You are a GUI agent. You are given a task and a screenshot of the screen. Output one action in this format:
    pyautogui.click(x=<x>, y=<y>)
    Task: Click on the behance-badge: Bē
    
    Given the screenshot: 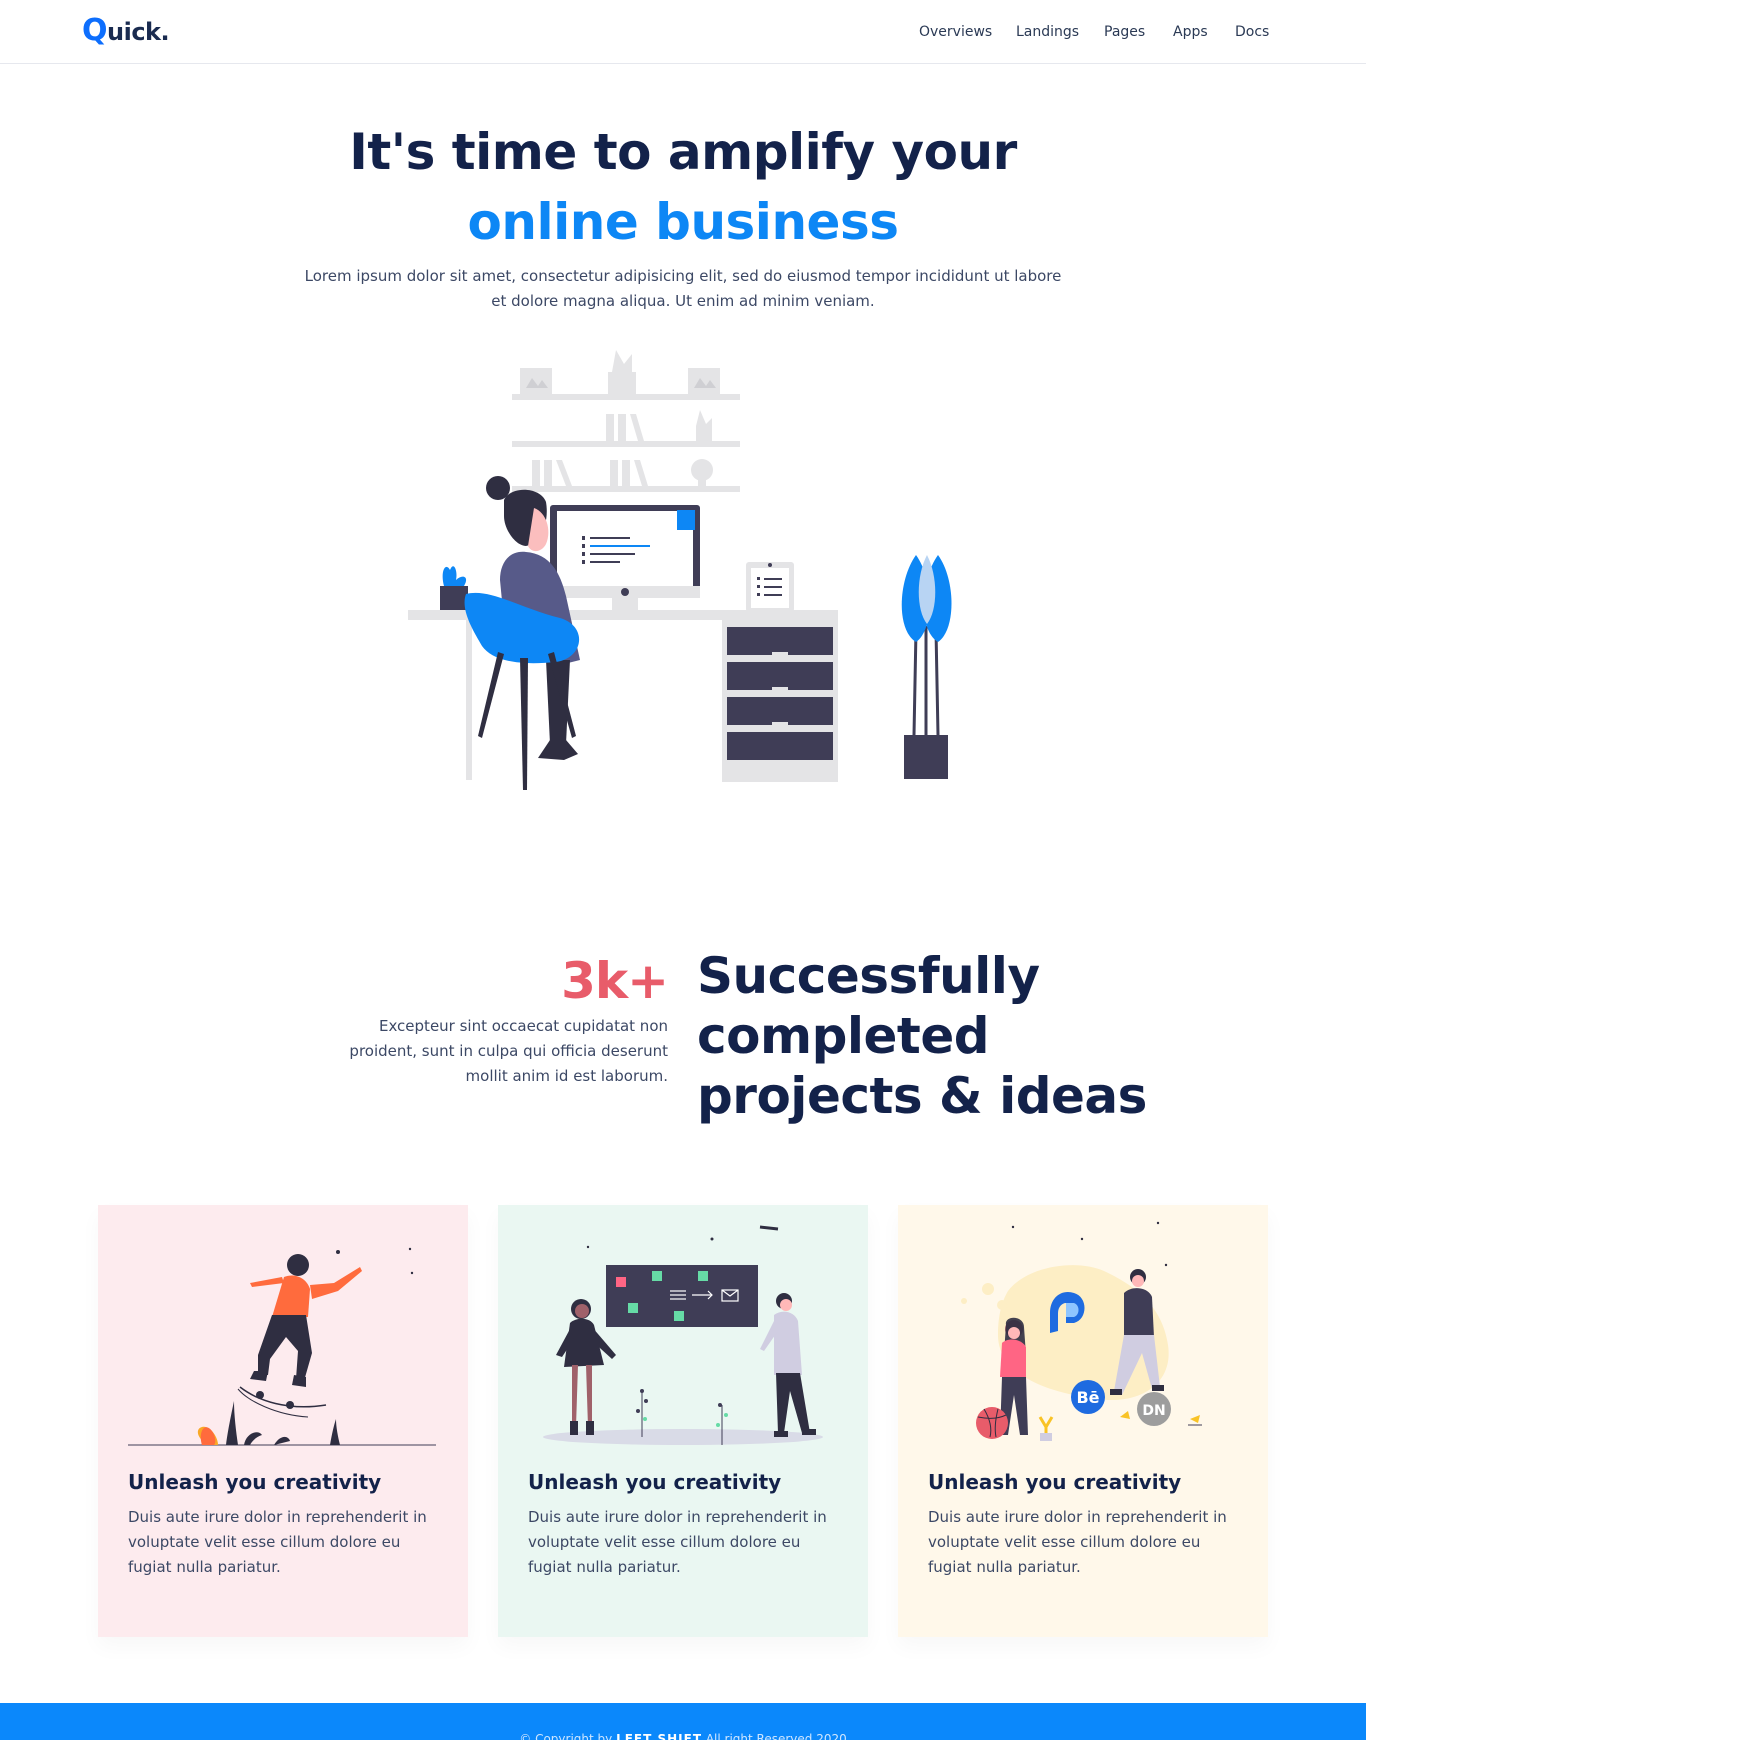 What is the action you would take?
    pyautogui.click(x=1087, y=1397)
    